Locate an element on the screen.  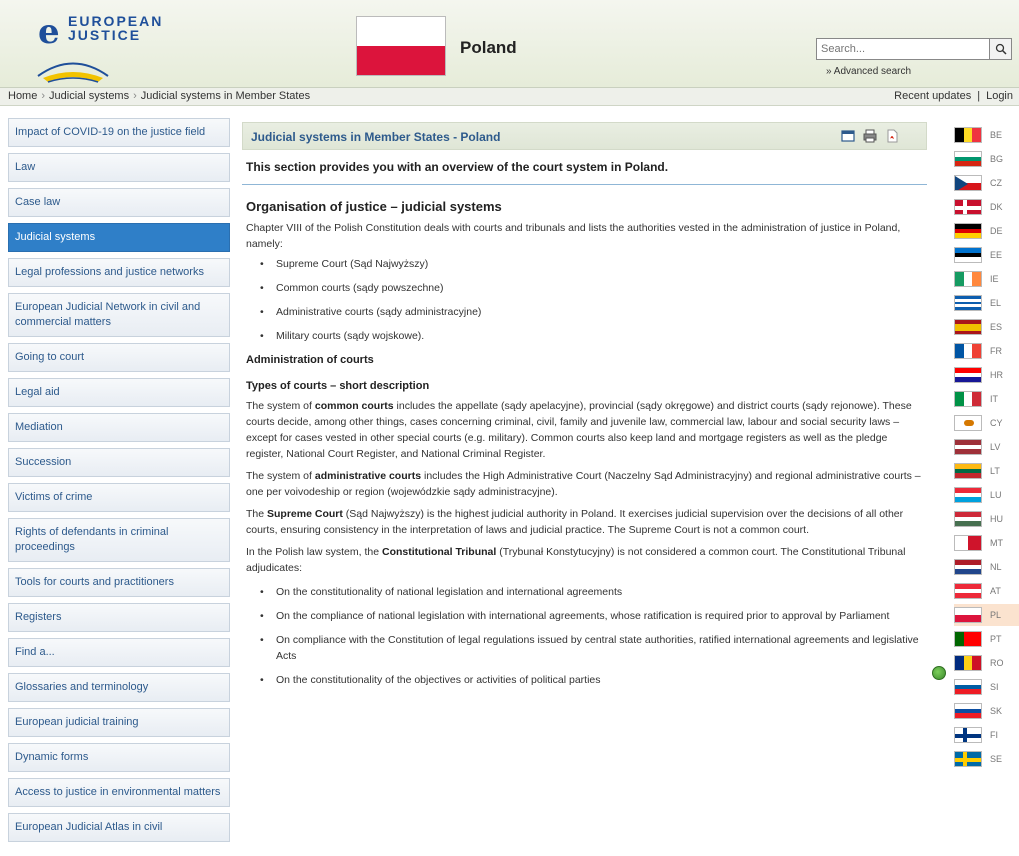
scales-icon is located at coordinates (73, 72).